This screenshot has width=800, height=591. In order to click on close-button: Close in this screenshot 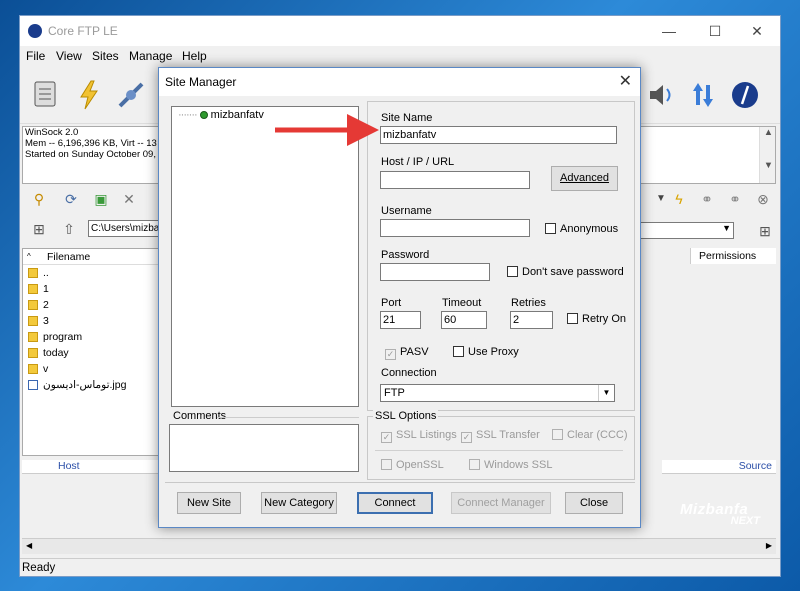, I will do `click(594, 503)`.